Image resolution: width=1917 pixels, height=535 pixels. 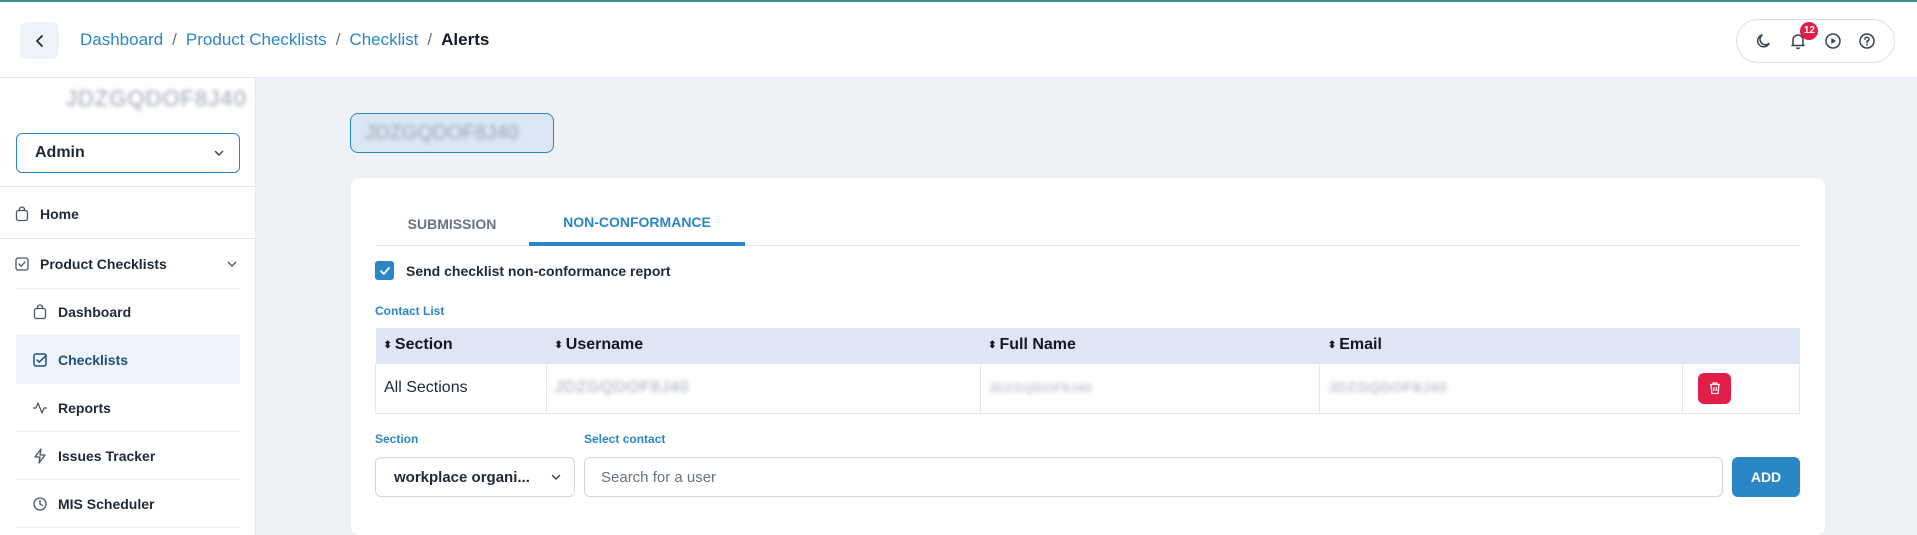 I want to click on play-button, so click(x=1833, y=41).